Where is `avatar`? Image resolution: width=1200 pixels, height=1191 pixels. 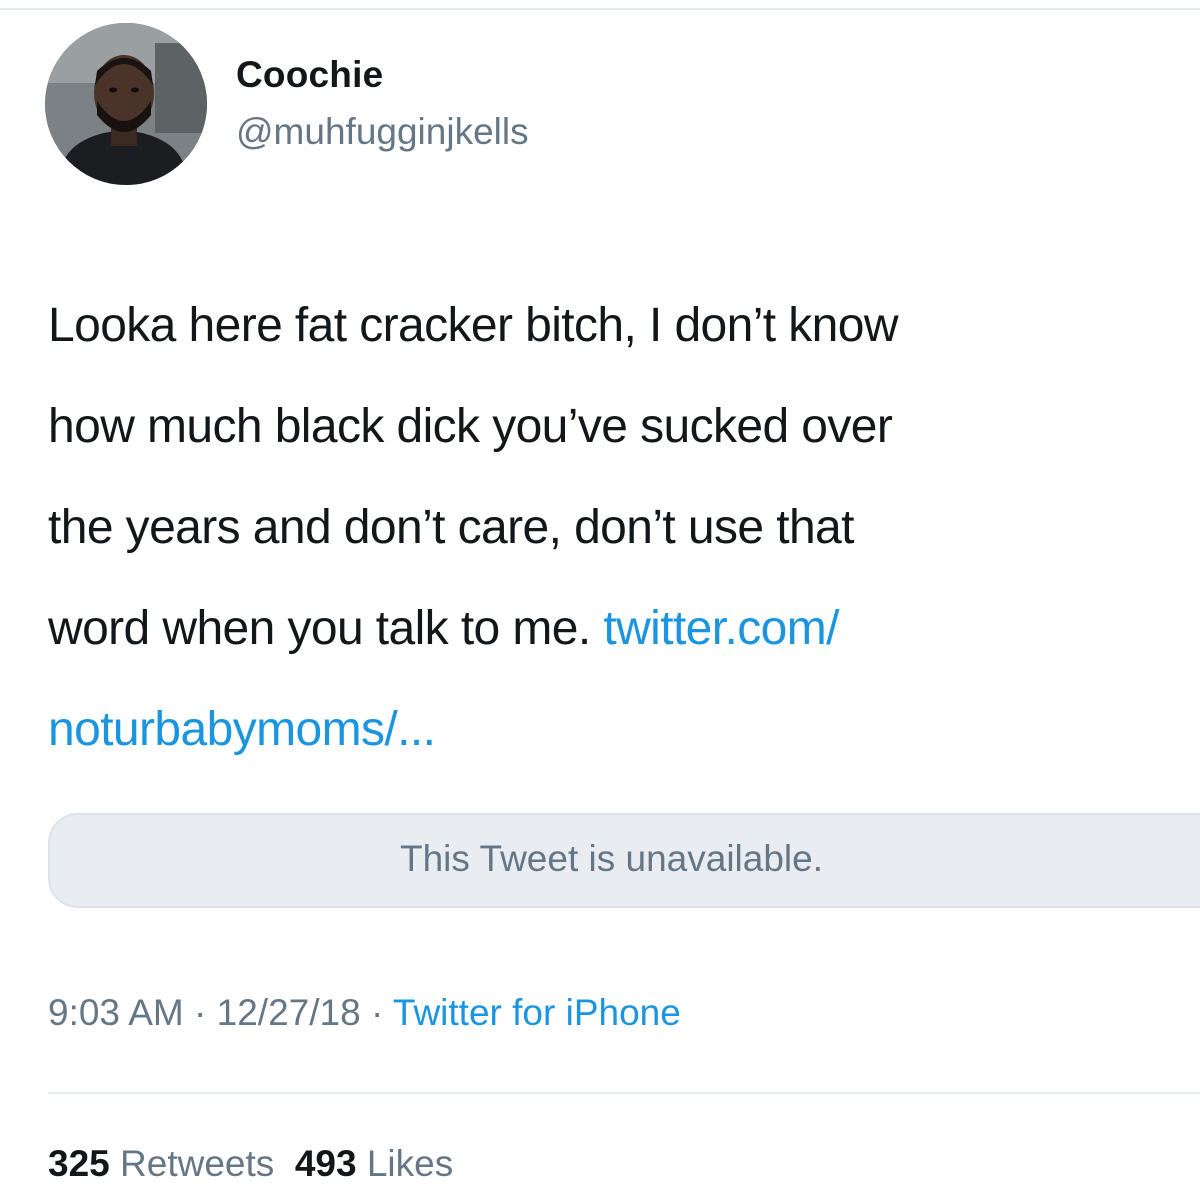
avatar is located at coordinates (126, 104).